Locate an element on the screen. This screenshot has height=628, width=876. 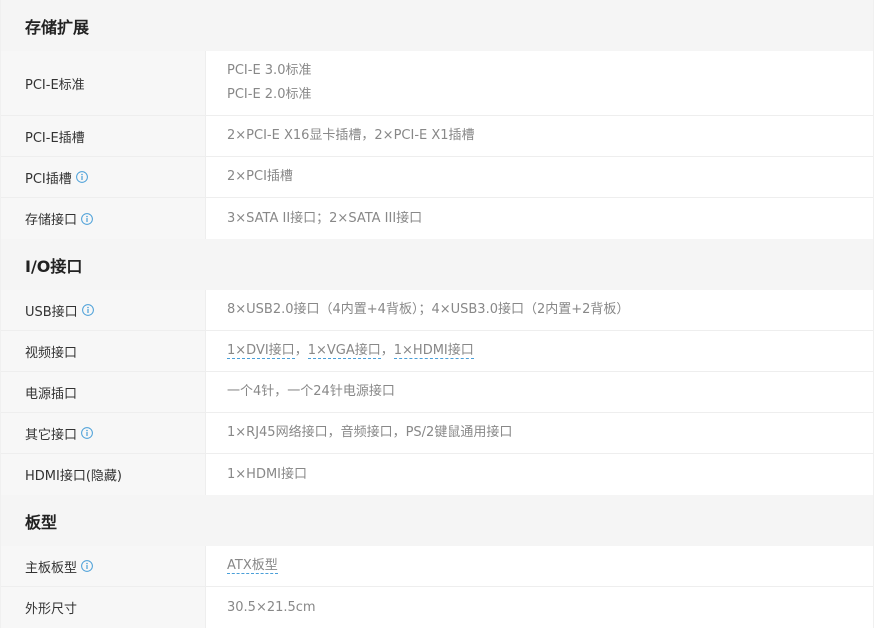
spec-value: 一个4针，一个24针电源接口 is located at coordinates (311, 391).